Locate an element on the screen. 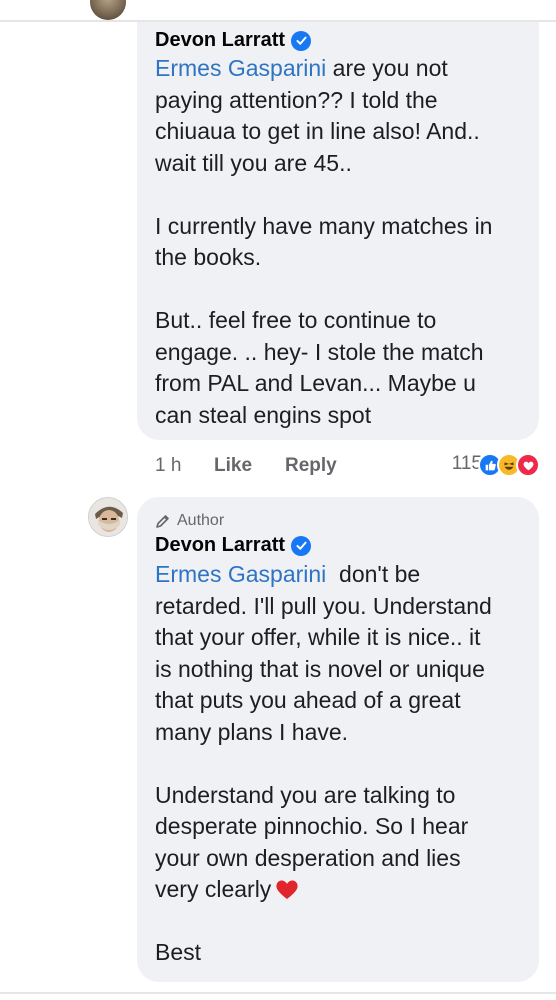  text-line: chiuaua to get in line also! And.. is located at coordinates (317, 131).